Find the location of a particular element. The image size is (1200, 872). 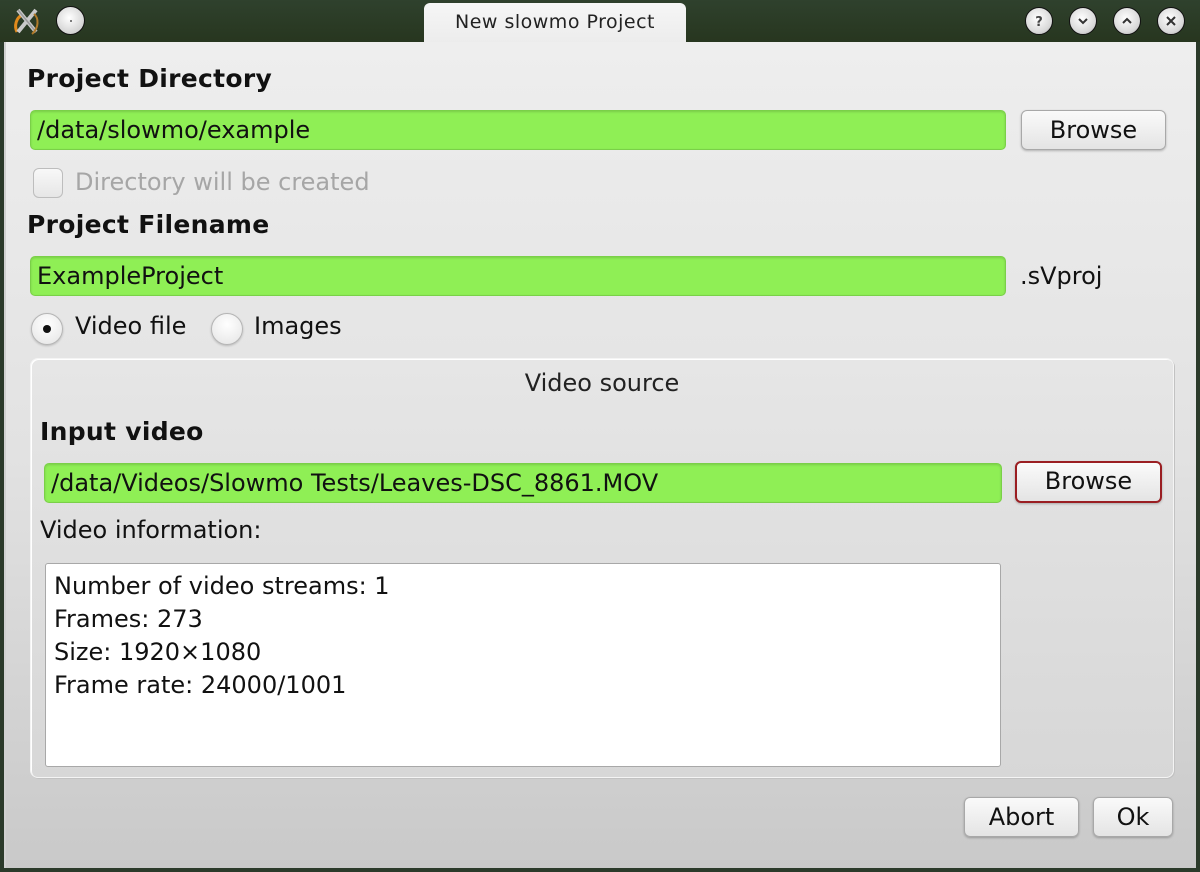

project-filename-label: Project Filename is located at coordinates (148, 224).